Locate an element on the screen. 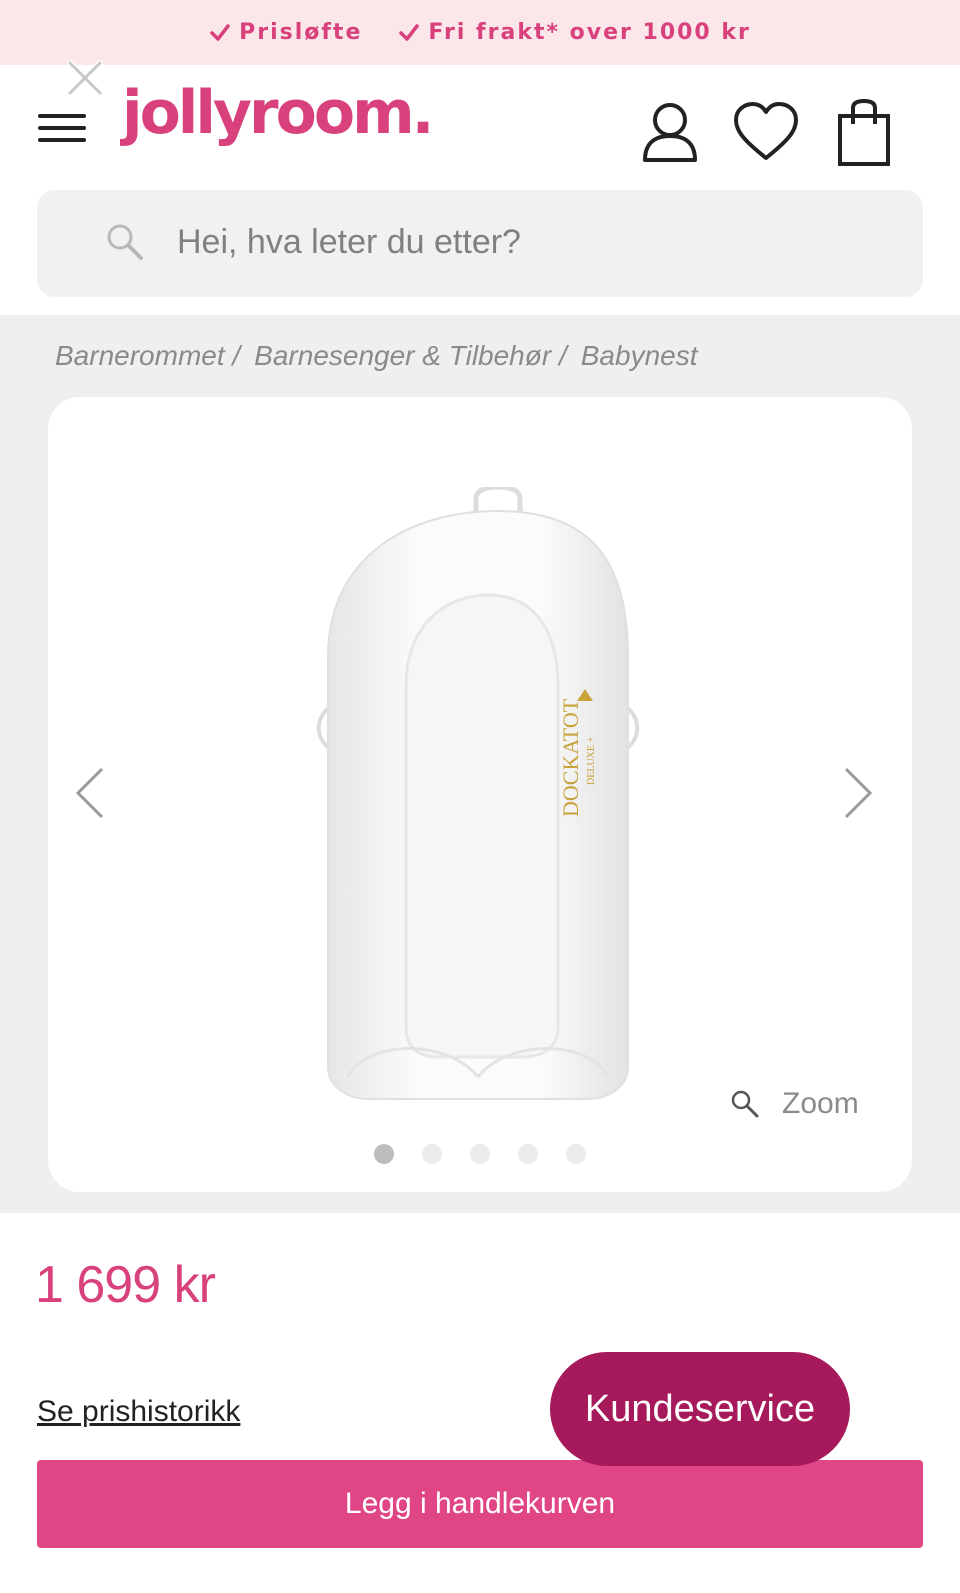 This screenshot has width=960, height=1593. chevron-right-icon is located at coordinates (858, 793).